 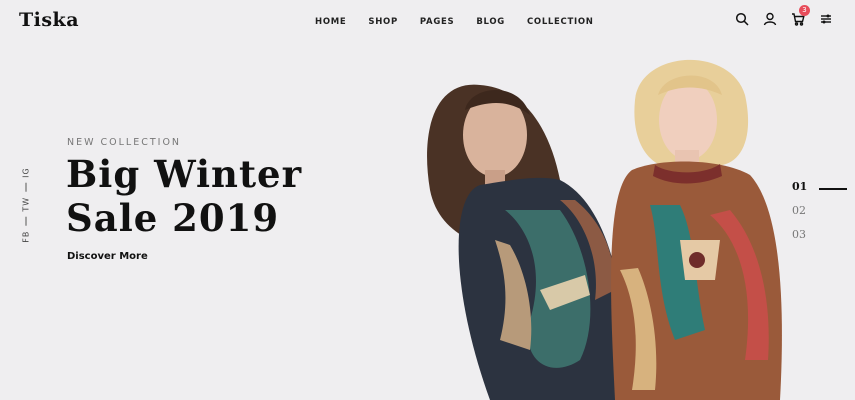 I want to click on main-nav: HOME SHOP PAGES BLOG COLLECTION, so click(x=454, y=22).